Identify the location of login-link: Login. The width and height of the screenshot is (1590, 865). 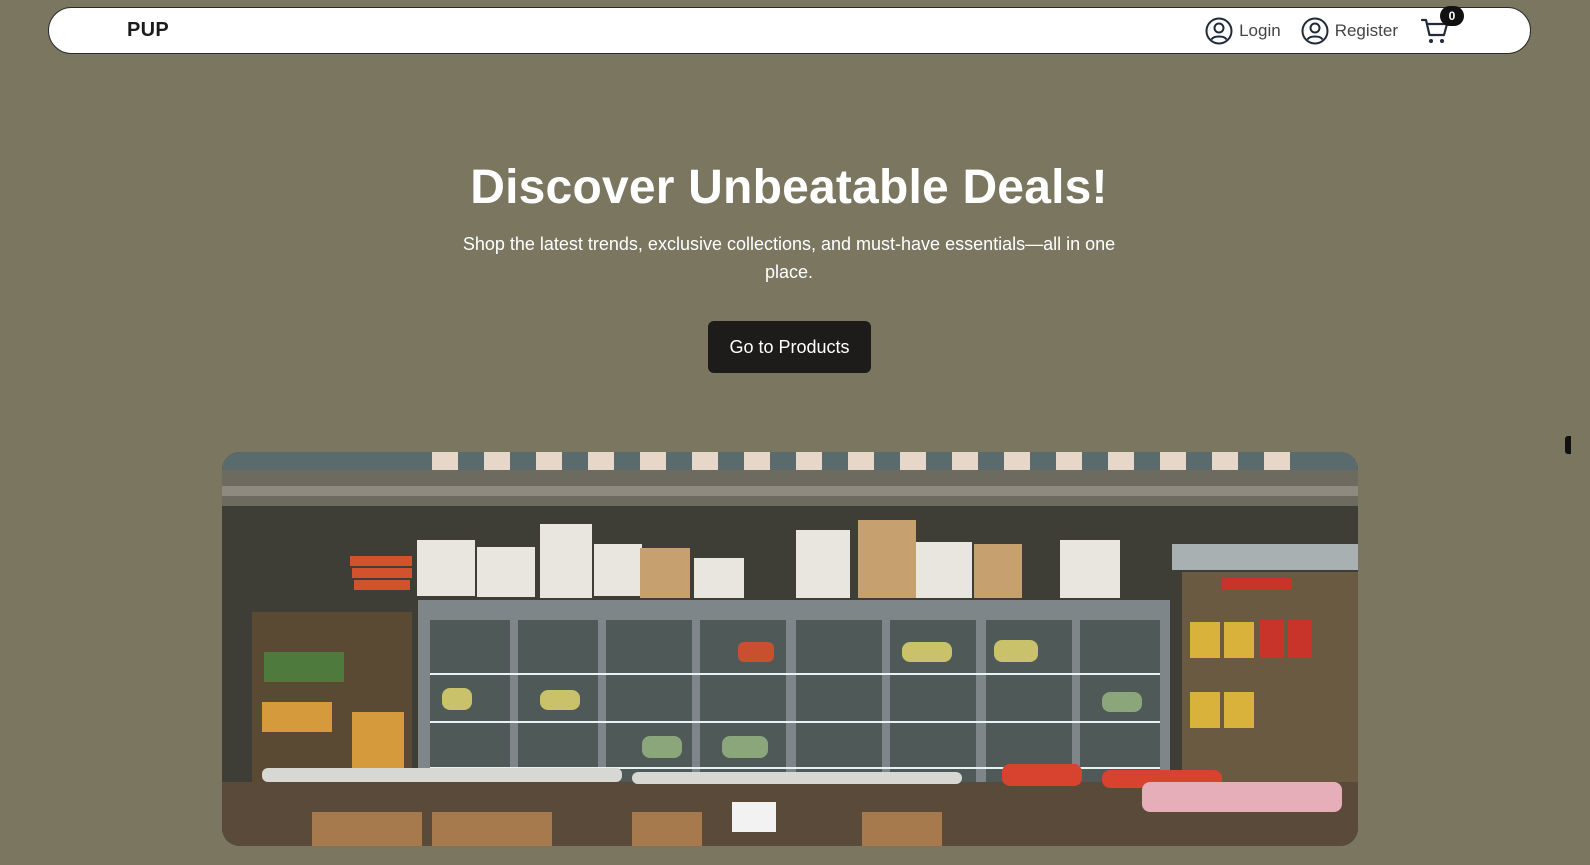
(1243, 31).